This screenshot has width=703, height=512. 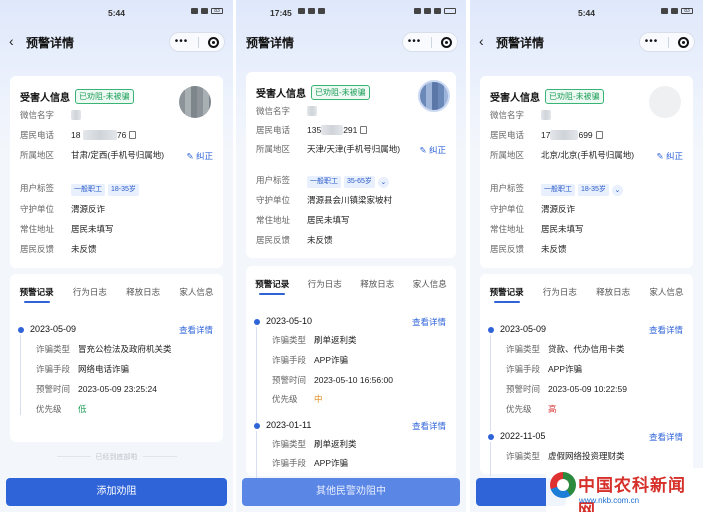 What do you see at coordinates (116, 492) in the screenshot?
I see `add-dissuasion-button: 添加劝阻` at bounding box center [116, 492].